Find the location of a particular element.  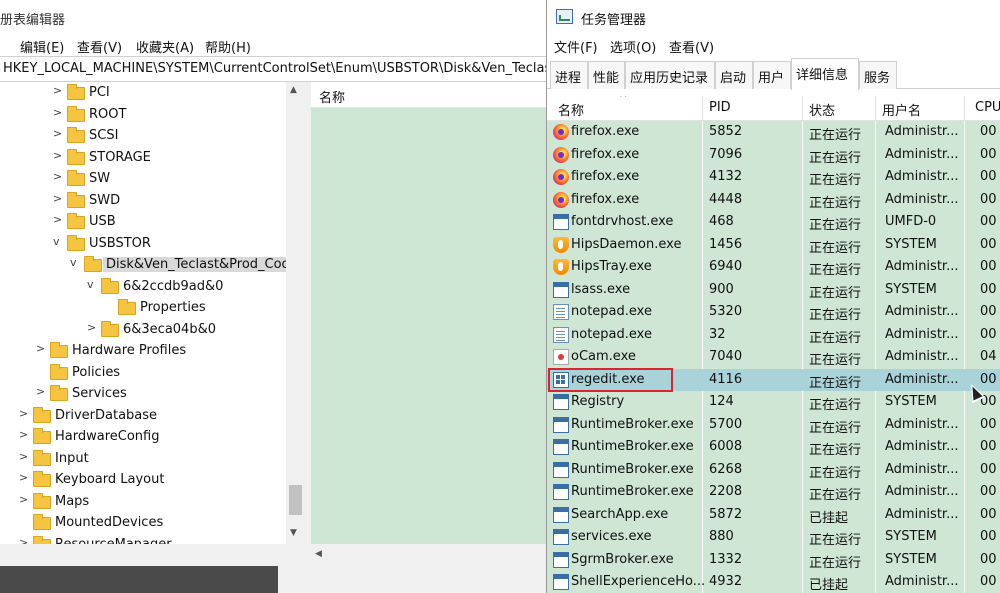

tree-node-label: 6&2ccdb9ad&0 is located at coordinates (173, 286).